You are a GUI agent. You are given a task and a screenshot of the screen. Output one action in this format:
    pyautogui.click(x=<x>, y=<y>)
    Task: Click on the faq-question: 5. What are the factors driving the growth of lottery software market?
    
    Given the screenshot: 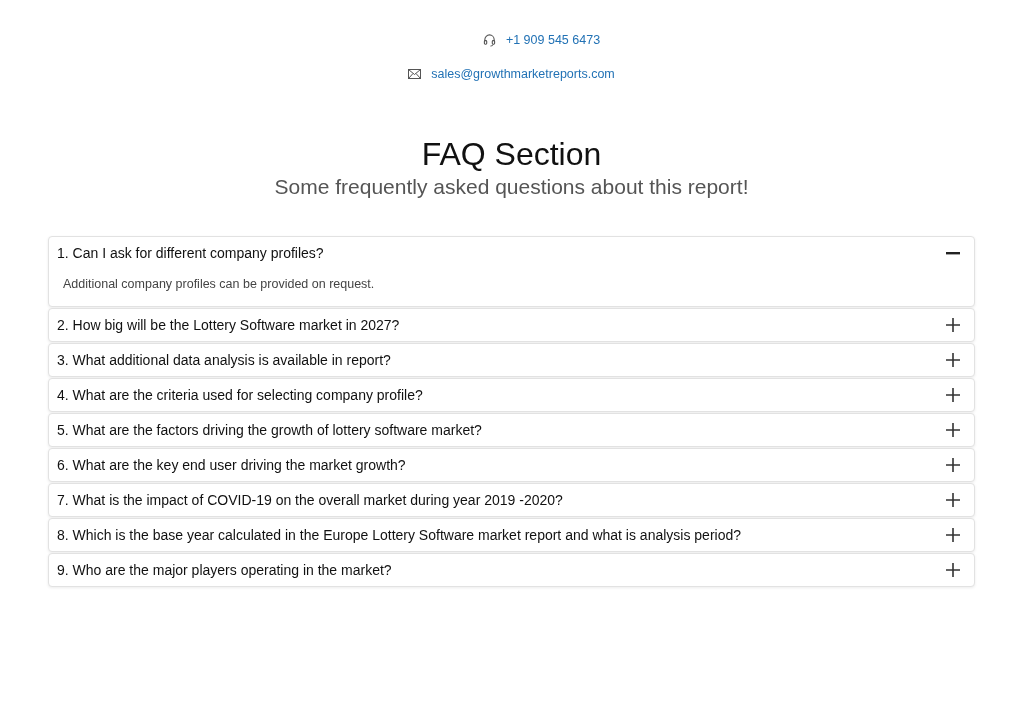 What is the action you would take?
    pyautogui.click(x=269, y=430)
    